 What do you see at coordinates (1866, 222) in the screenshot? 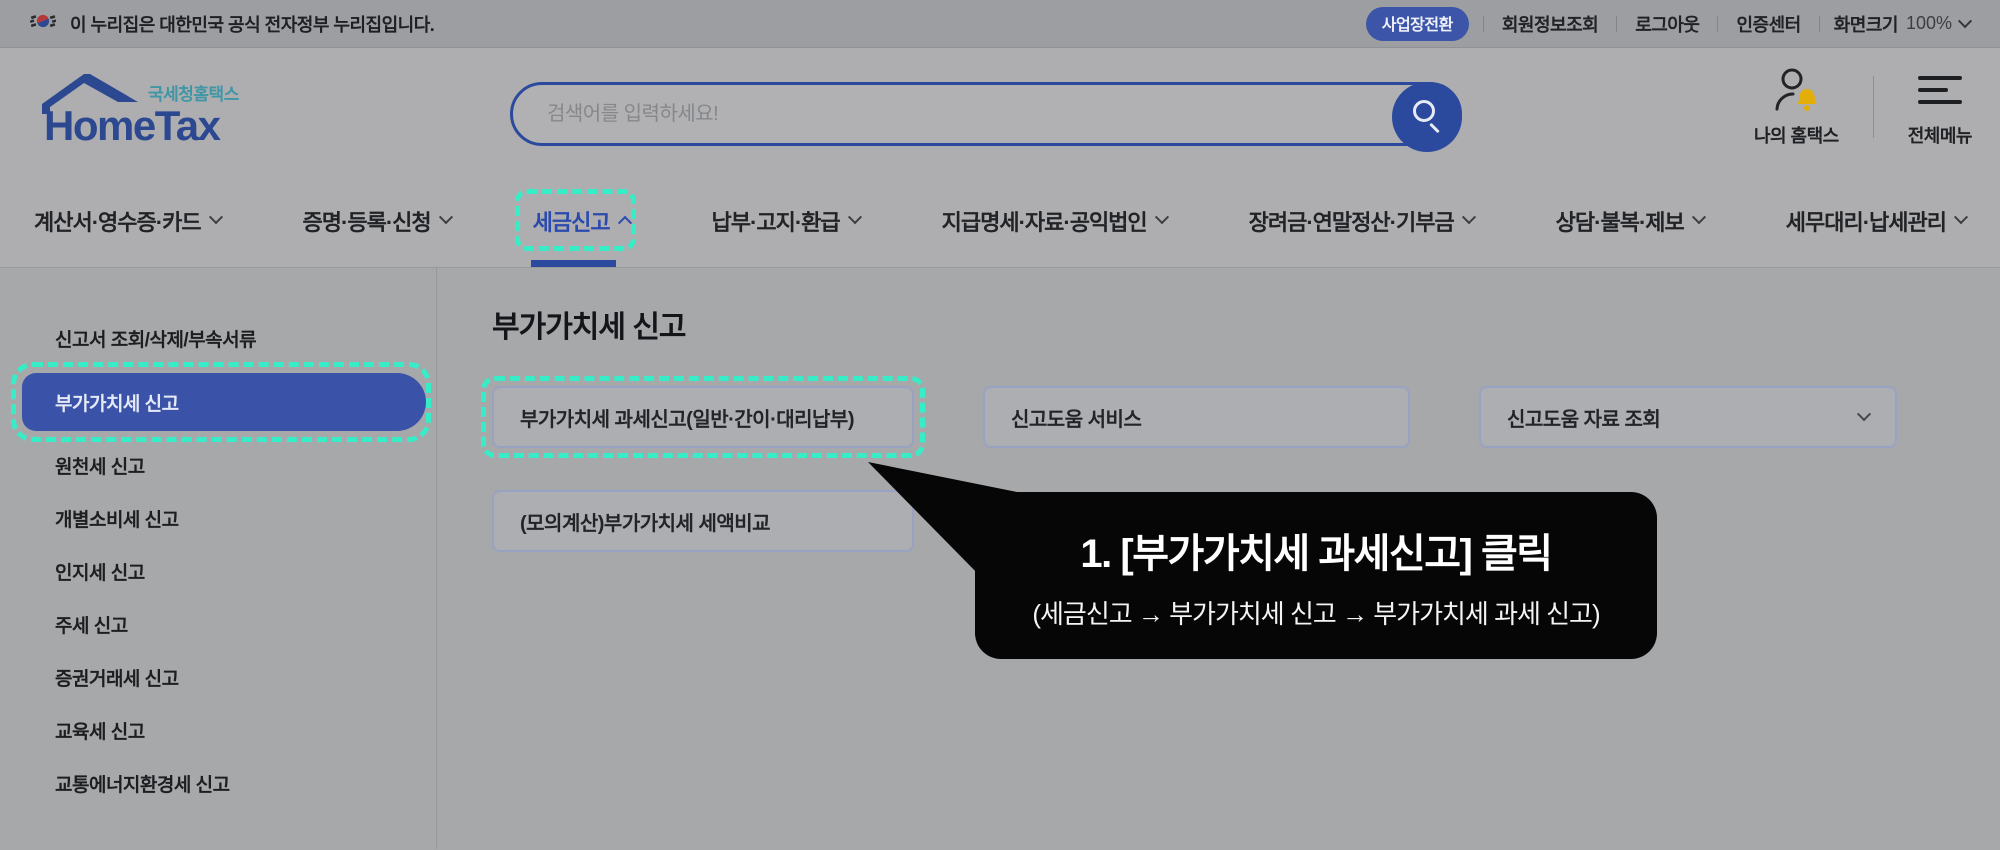
I see `nav-label: 세무대리·납세관리` at bounding box center [1866, 222].